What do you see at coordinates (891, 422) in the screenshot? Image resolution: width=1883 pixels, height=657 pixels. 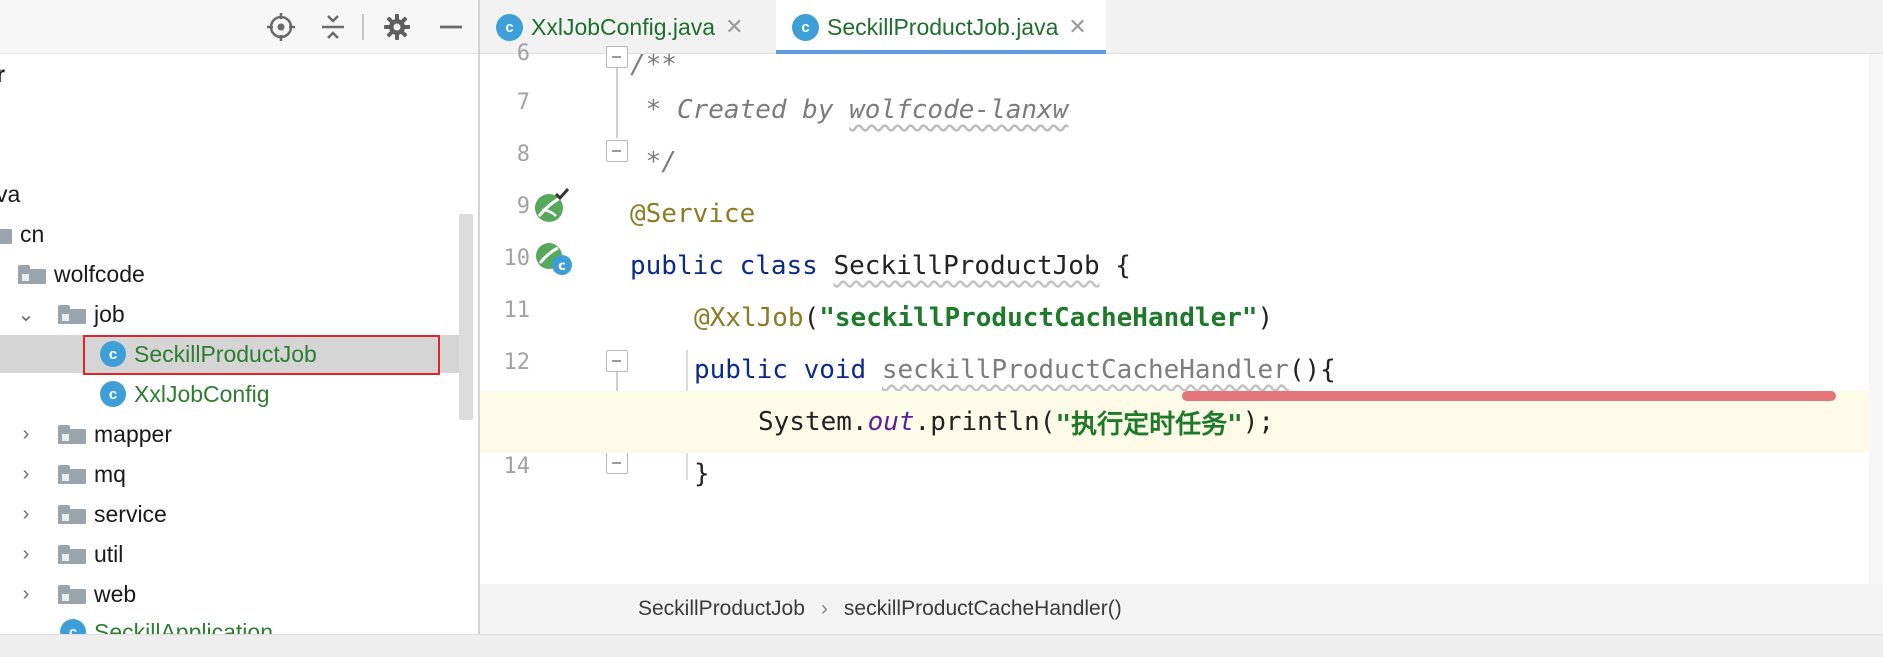 I see `out-field: out` at bounding box center [891, 422].